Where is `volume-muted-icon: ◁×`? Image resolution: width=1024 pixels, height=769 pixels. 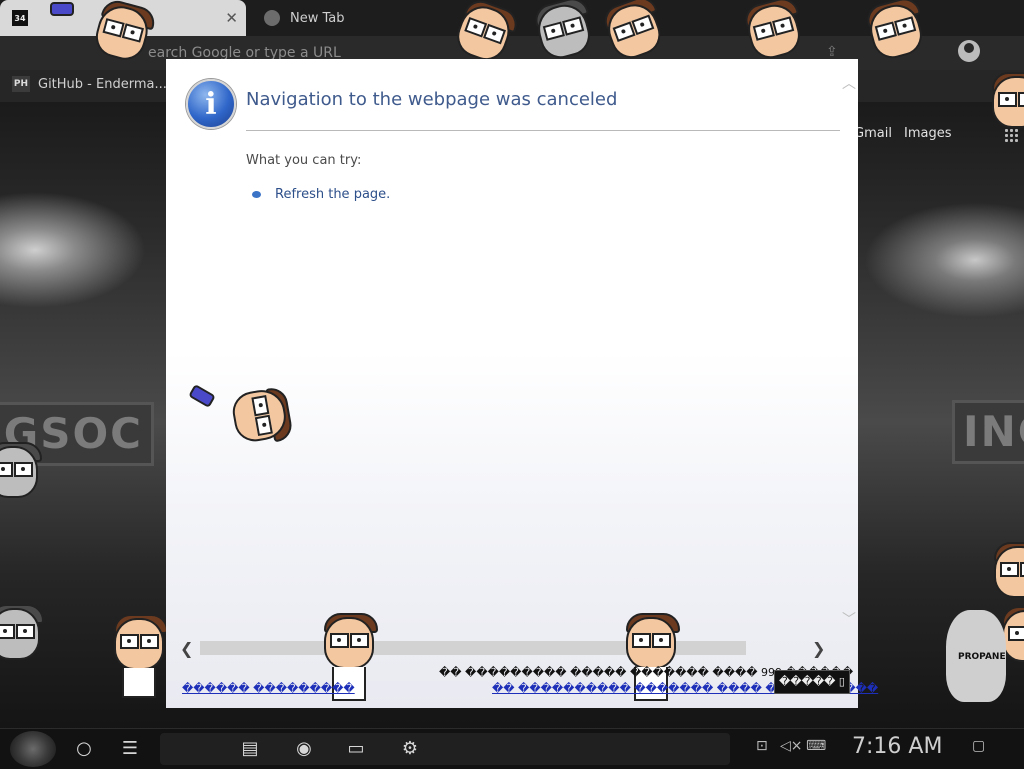
volume-muted-icon: ◁× is located at coordinates (791, 746).